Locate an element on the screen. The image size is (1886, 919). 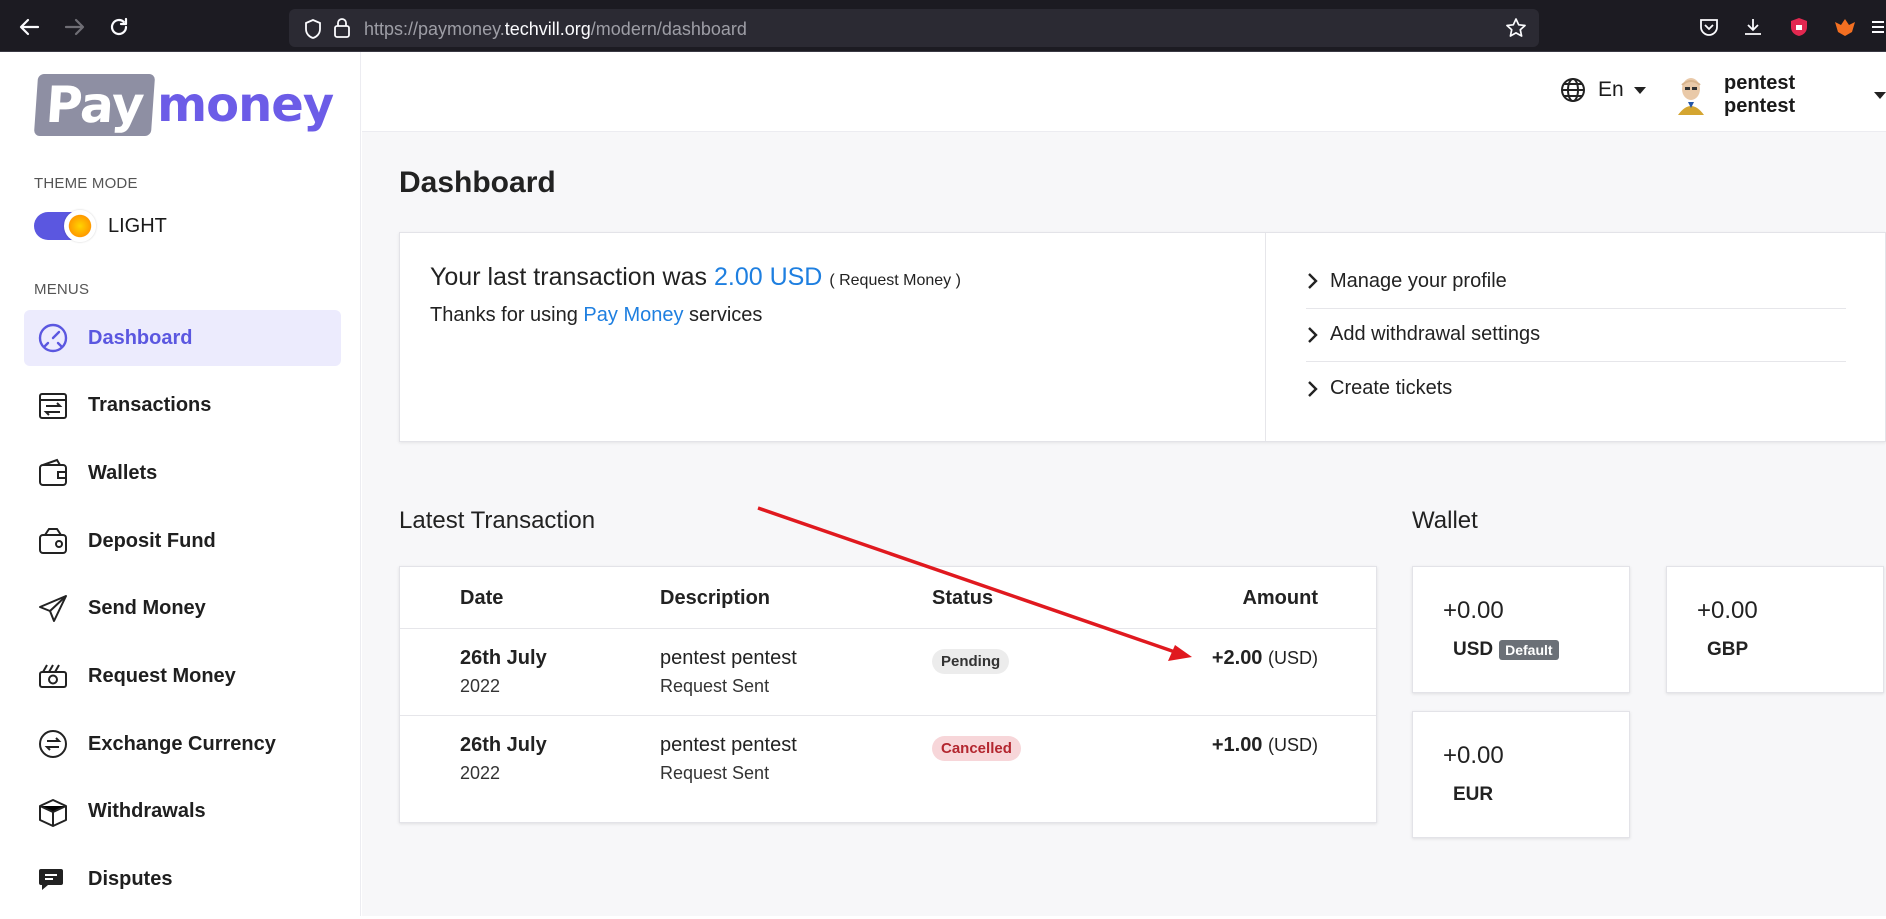
language-dropdown: En is located at coordinates (1603, 90).